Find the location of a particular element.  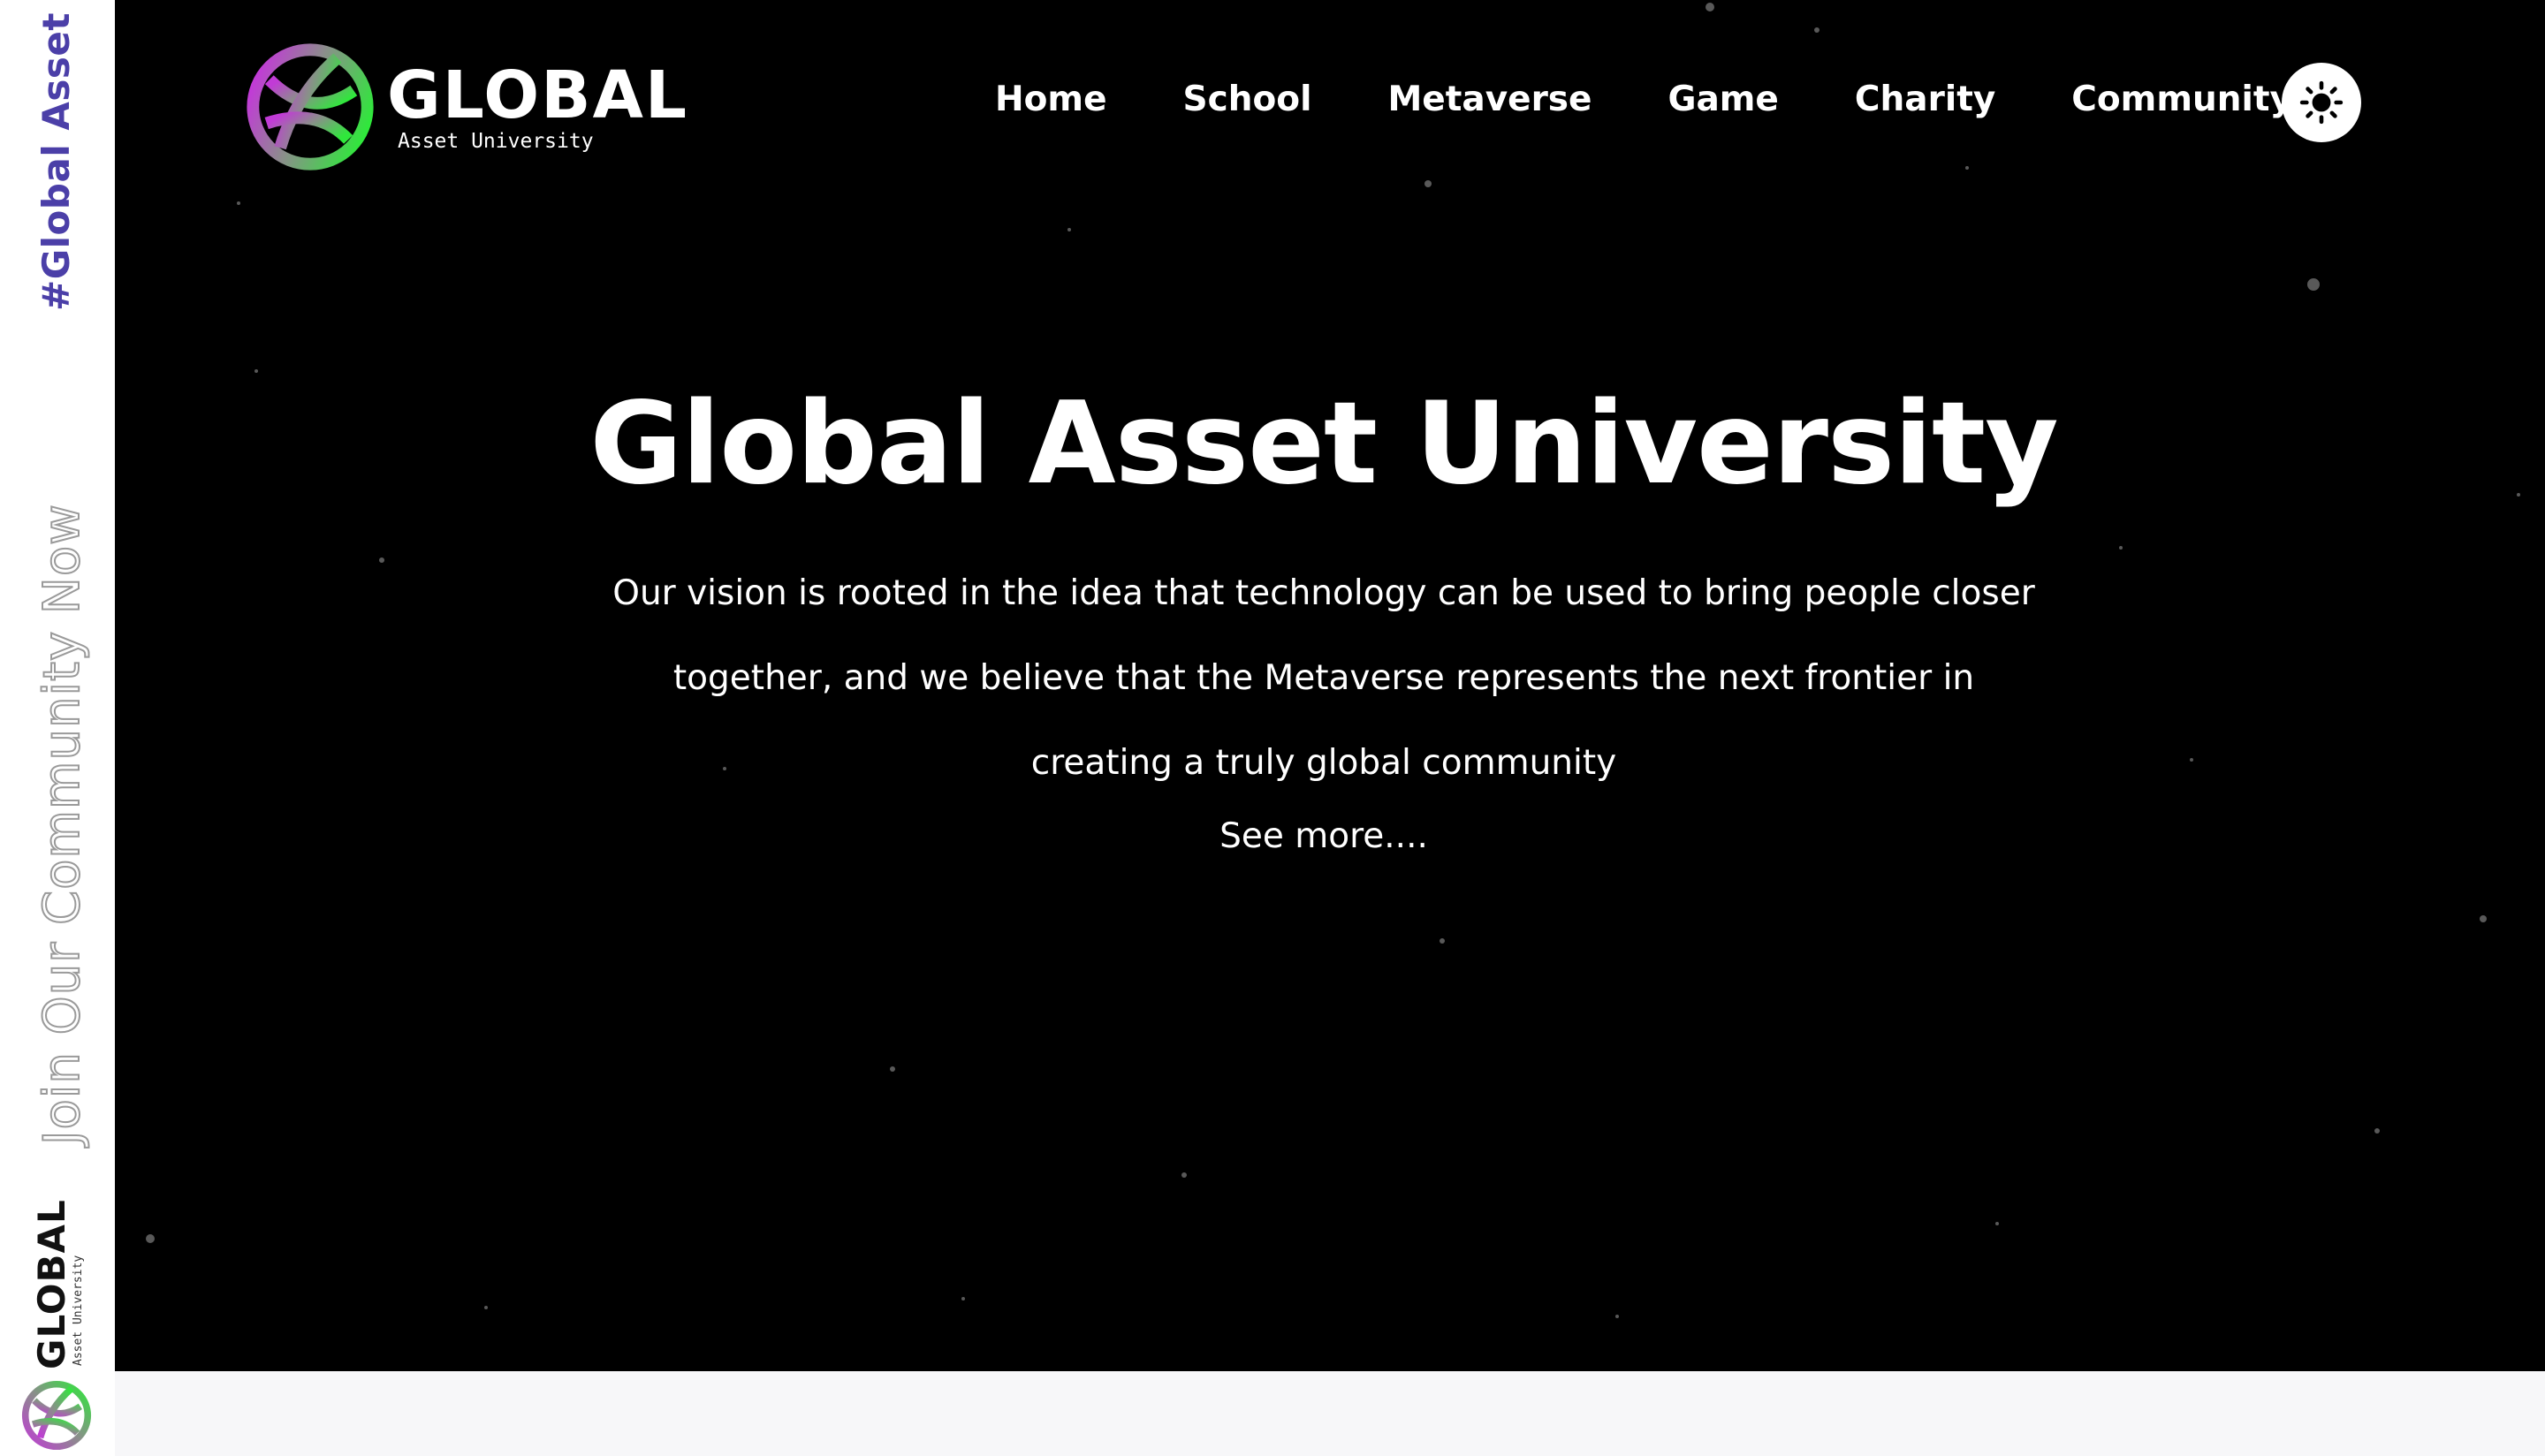

logo-subtitle: Asset University is located at coordinates (496, 141).